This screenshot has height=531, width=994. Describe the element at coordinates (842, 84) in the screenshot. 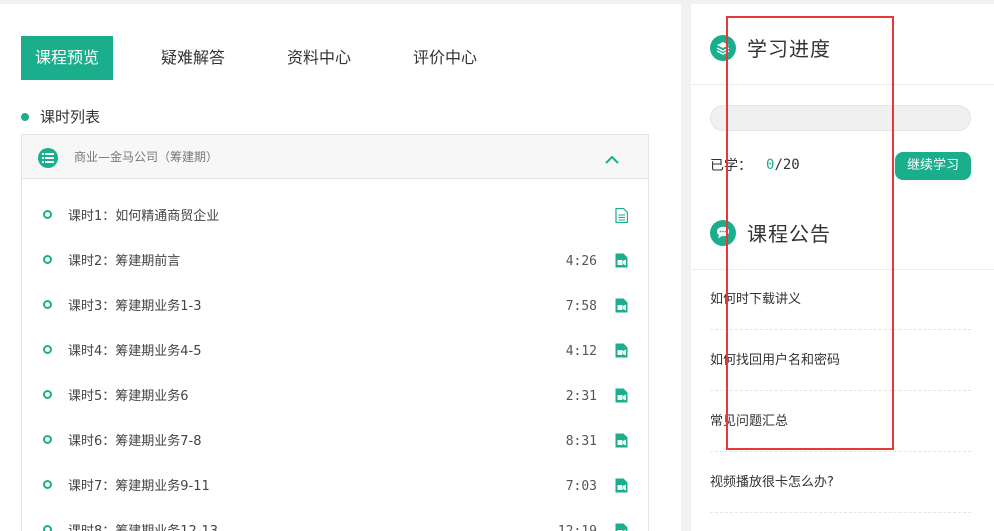

I see `divider` at that location.